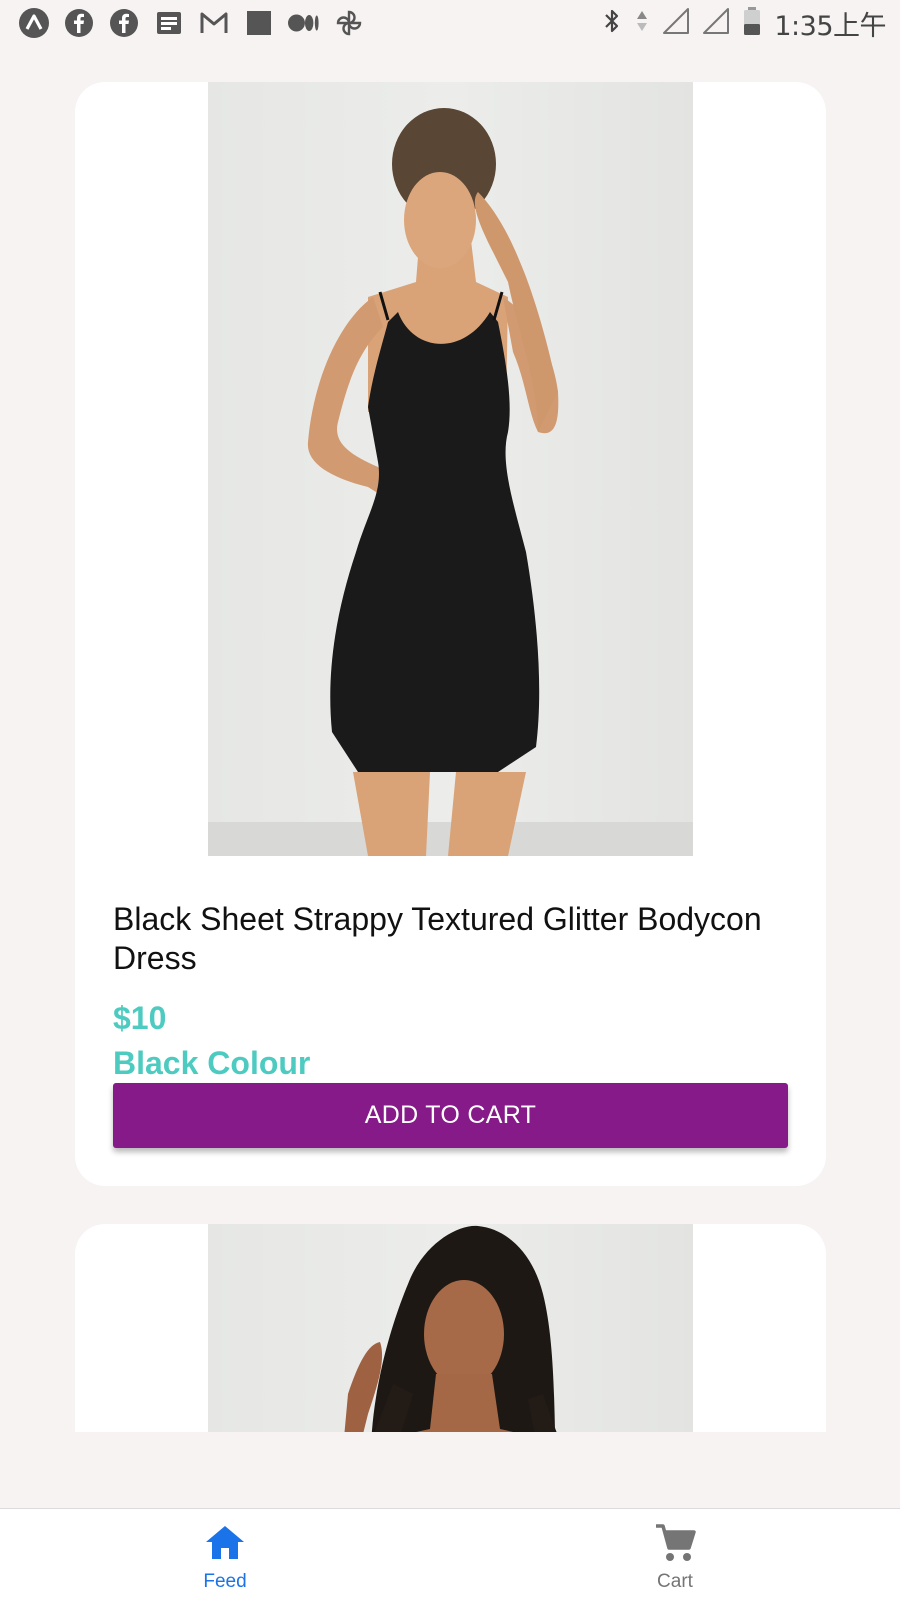 The height and width of the screenshot is (1600, 900). What do you see at coordinates (169, 23) in the screenshot?
I see `news-icon` at bounding box center [169, 23].